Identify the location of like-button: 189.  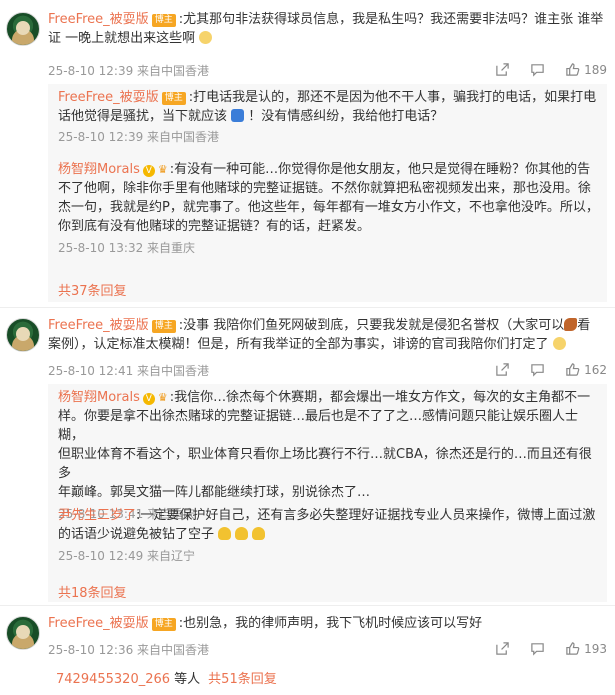
(586, 69).